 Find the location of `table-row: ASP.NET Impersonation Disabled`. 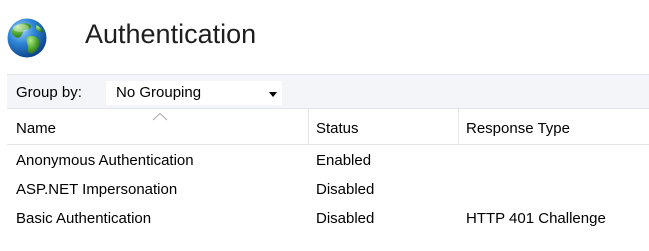

table-row: ASP.NET Impersonation Disabled is located at coordinates (328, 190).